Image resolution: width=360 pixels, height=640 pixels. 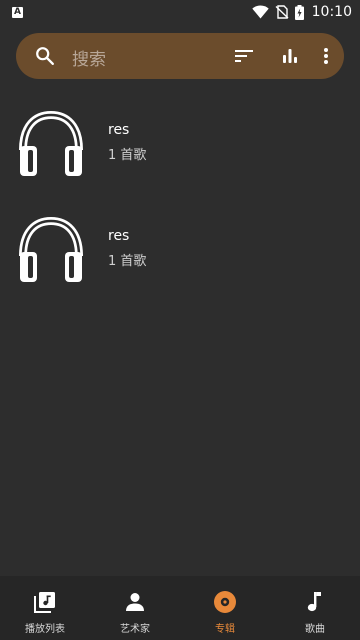 I want to click on search-bar: 搜索, so click(x=180, y=56).